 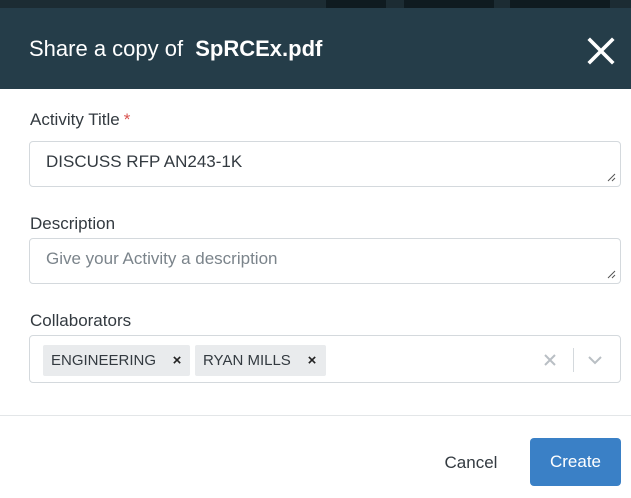 What do you see at coordinates (575, 462) in the screenshot?
I see `create-button: Create` at bounding box center [575, 462].